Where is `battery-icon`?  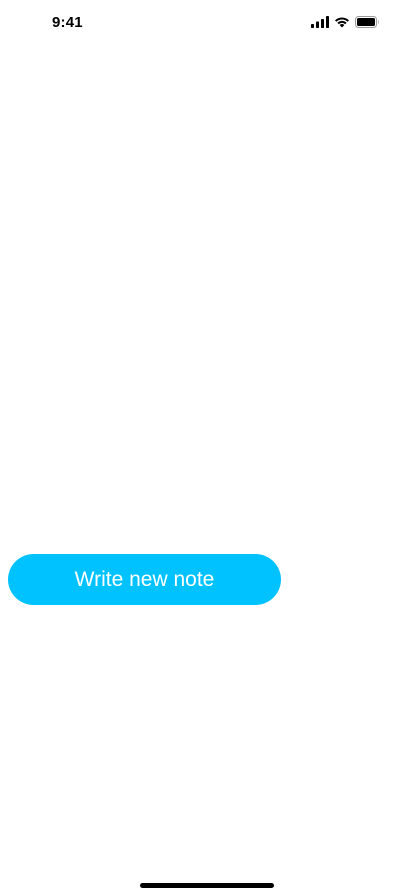 battery-icon is located at coordinates (367, 22).